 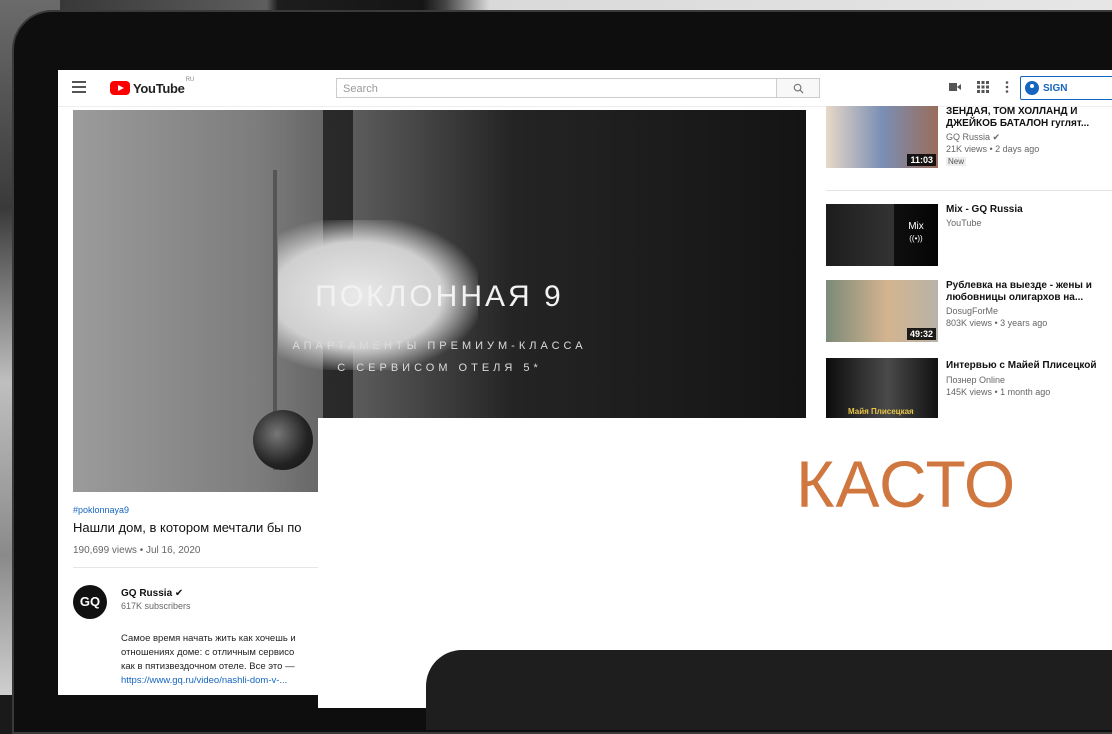 I want to click on mix-overlay: Mix ((•)), so click(x=916, y=235).